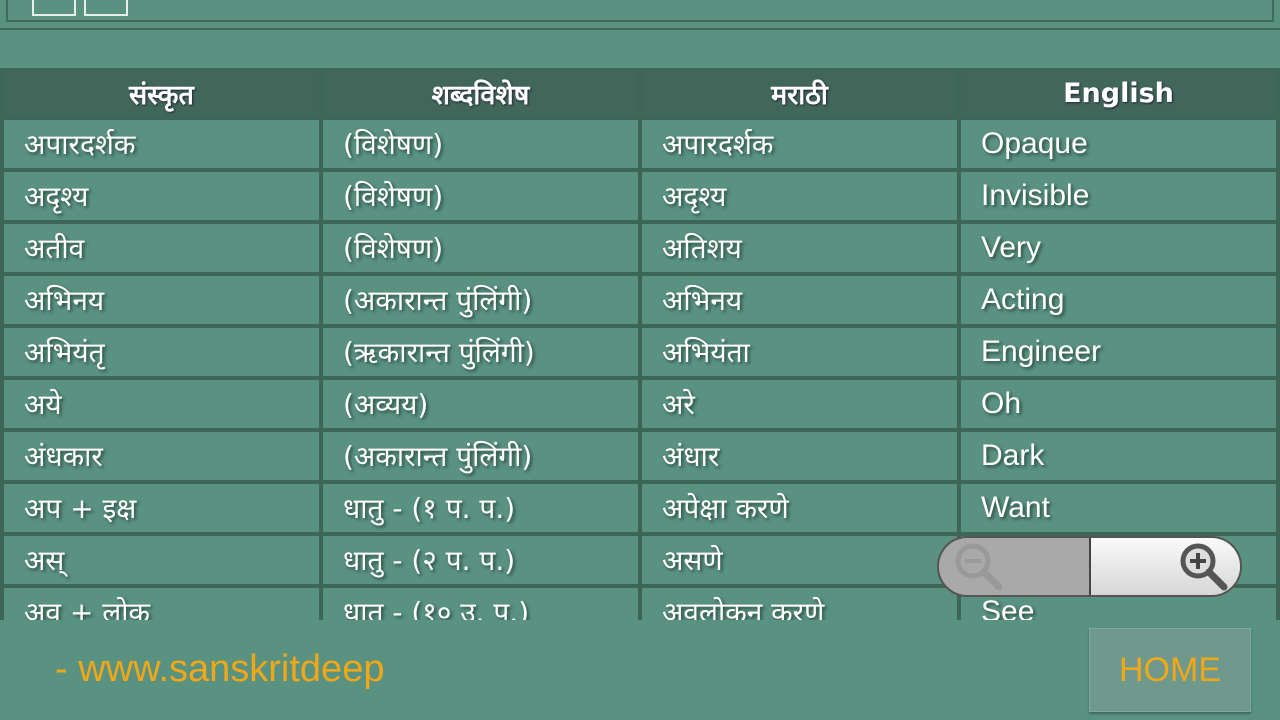 This screenshot has width=1280, height=720. What do you see at coordinates (161, 144) in the screenshot?
I see `sanskrit-cell: अपारदर्शक` at bounding box center [161, 144].